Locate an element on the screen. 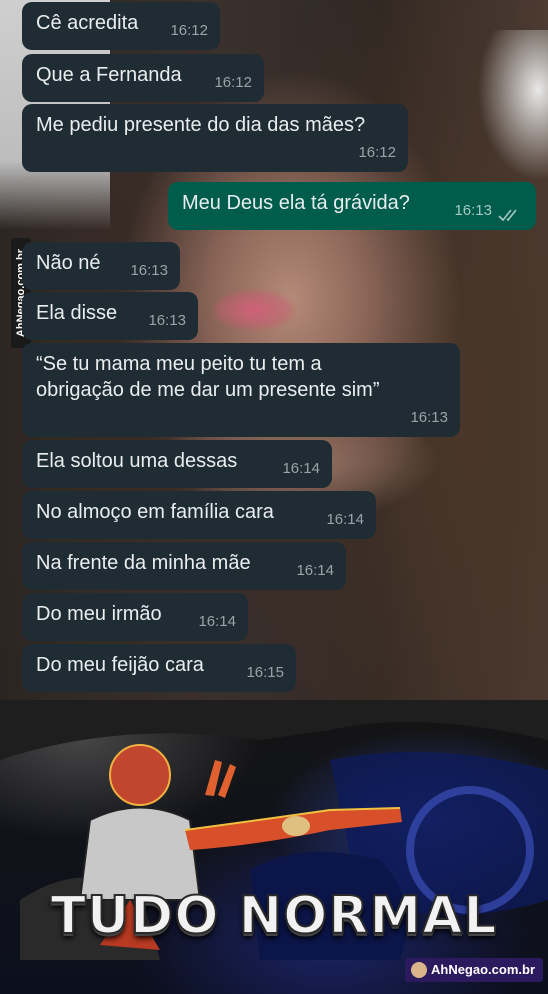 The image size is (548, 994). message-text: Cê acredita is located at coordinates (87, 23).